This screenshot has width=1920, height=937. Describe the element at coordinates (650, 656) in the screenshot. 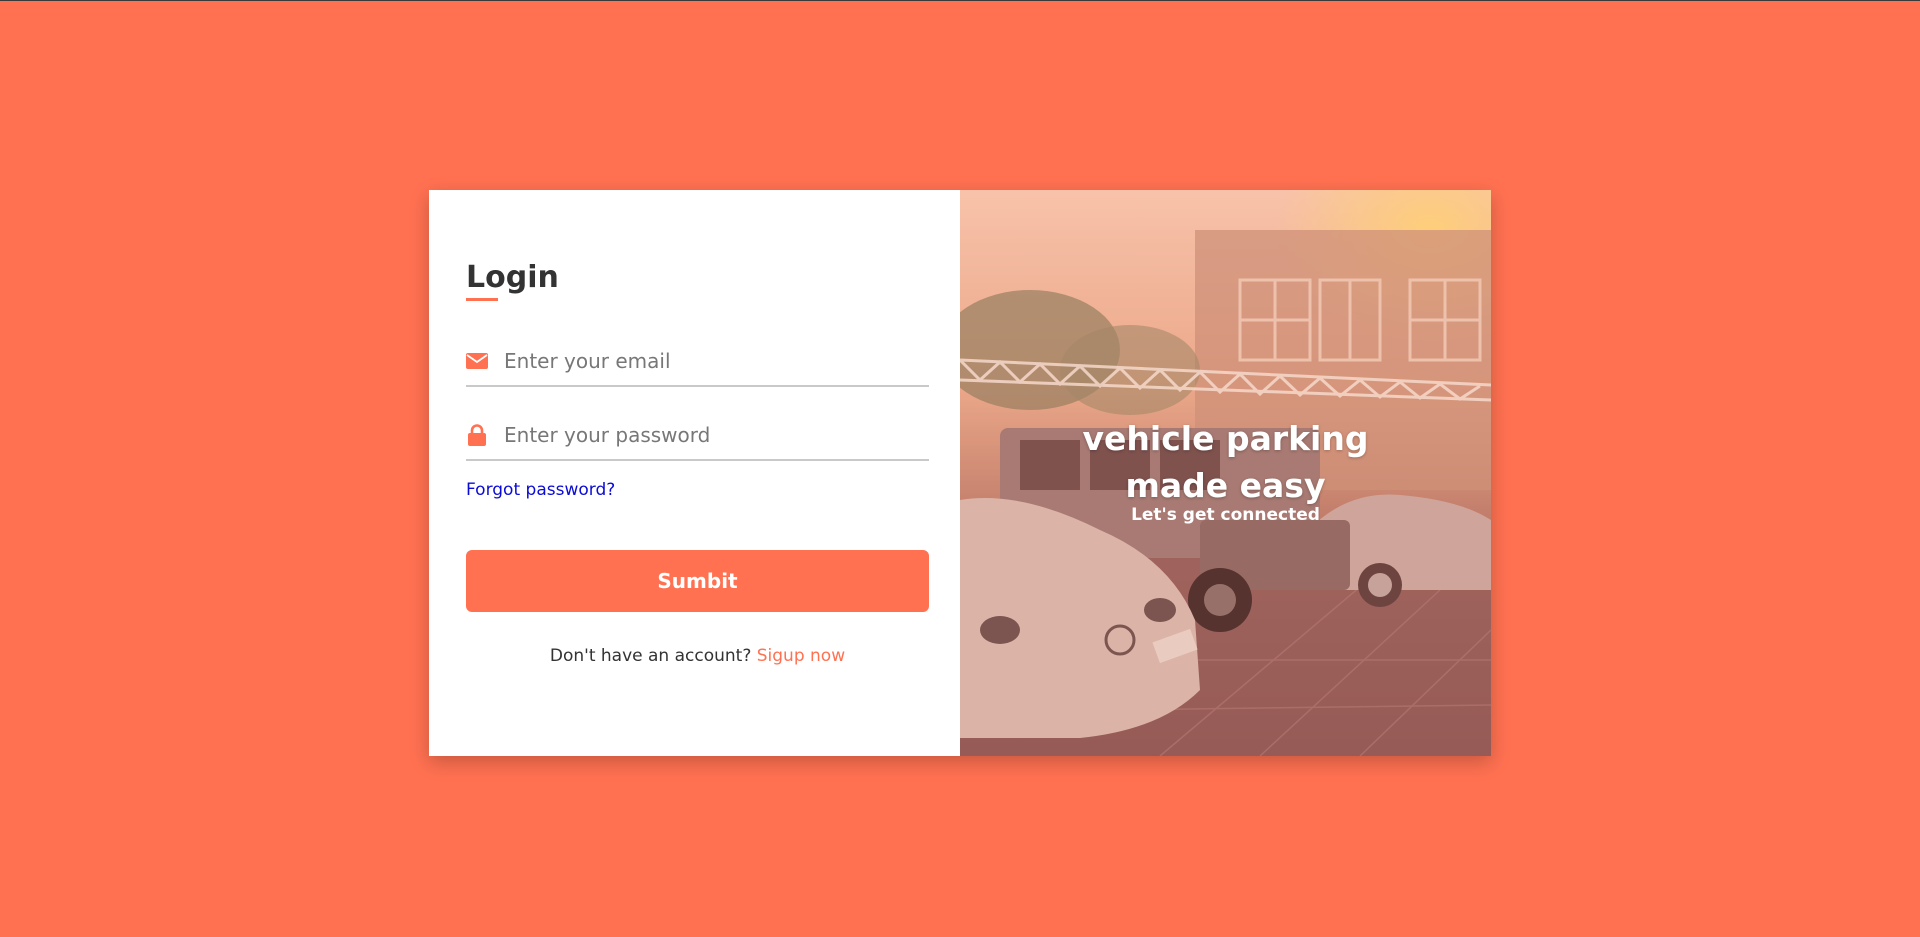

I see `signup-prompt: Don't have an account?` at that location.